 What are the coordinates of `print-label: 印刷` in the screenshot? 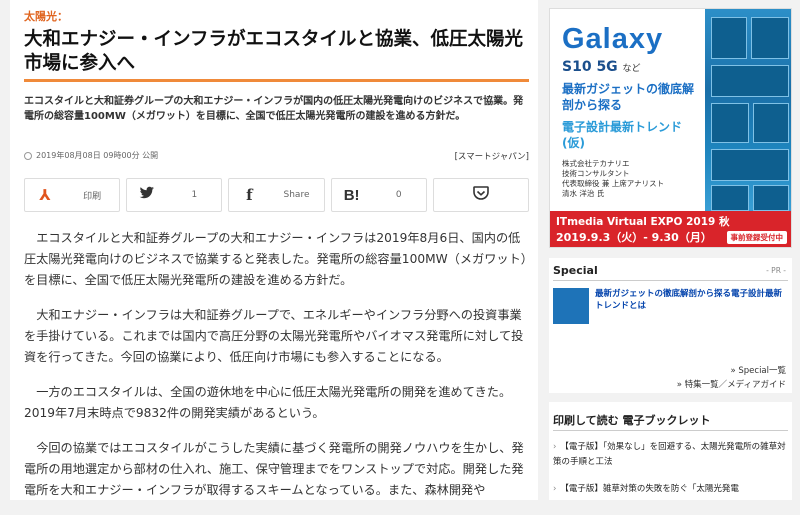 It's located at (92, 196).